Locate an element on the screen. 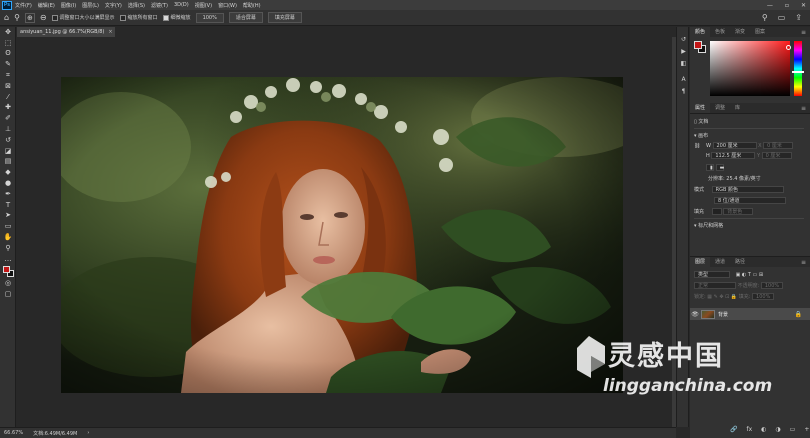 This screenshot has height=438, width=810. hue-slider-handle is located at coordinates (798, 72).